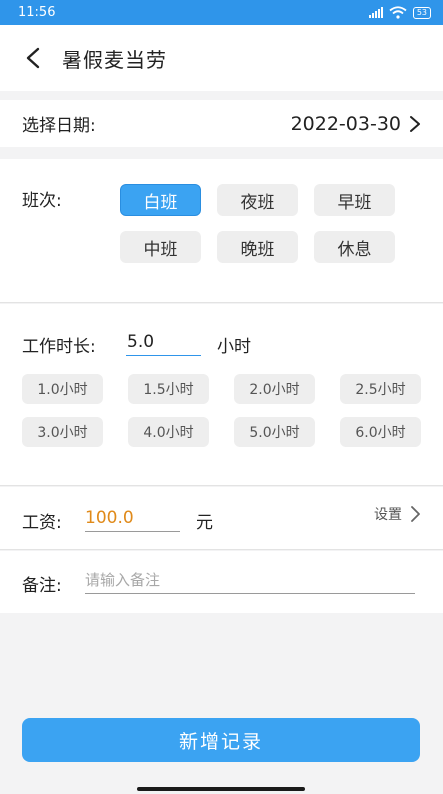 The width and height of the screenshot is (443, 794). What do you see at coordinates (388, 515) in the screenshot?
I see `wage-setting-label: 设置` at bounding box center [388, 515].